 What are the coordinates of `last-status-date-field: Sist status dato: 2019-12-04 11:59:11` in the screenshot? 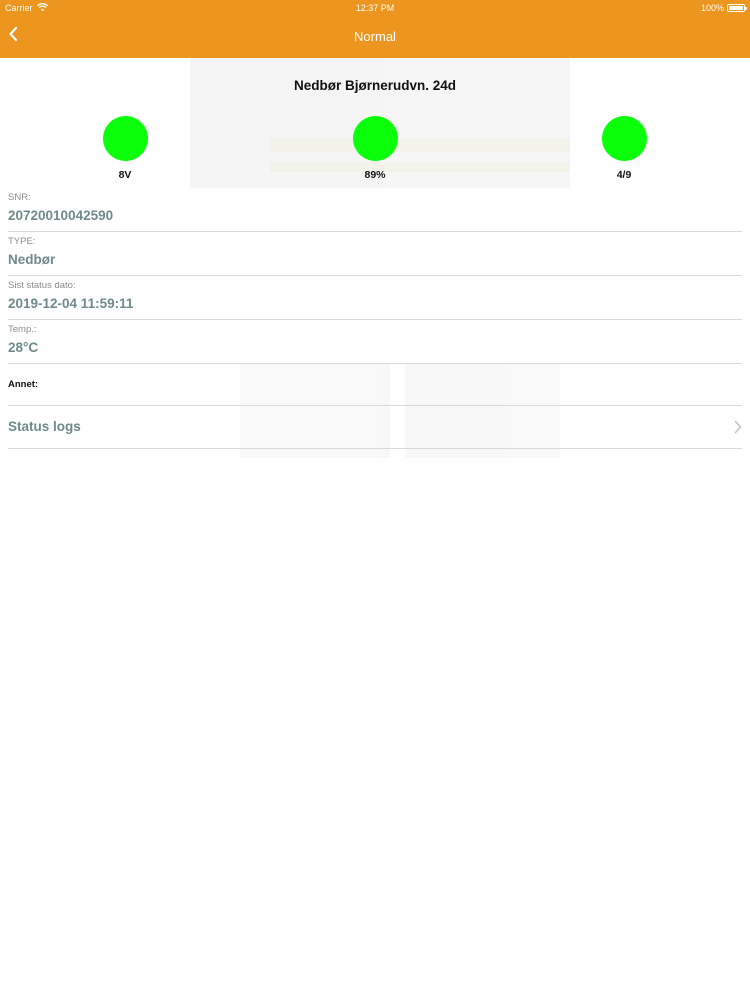 It's located at (375, 298).